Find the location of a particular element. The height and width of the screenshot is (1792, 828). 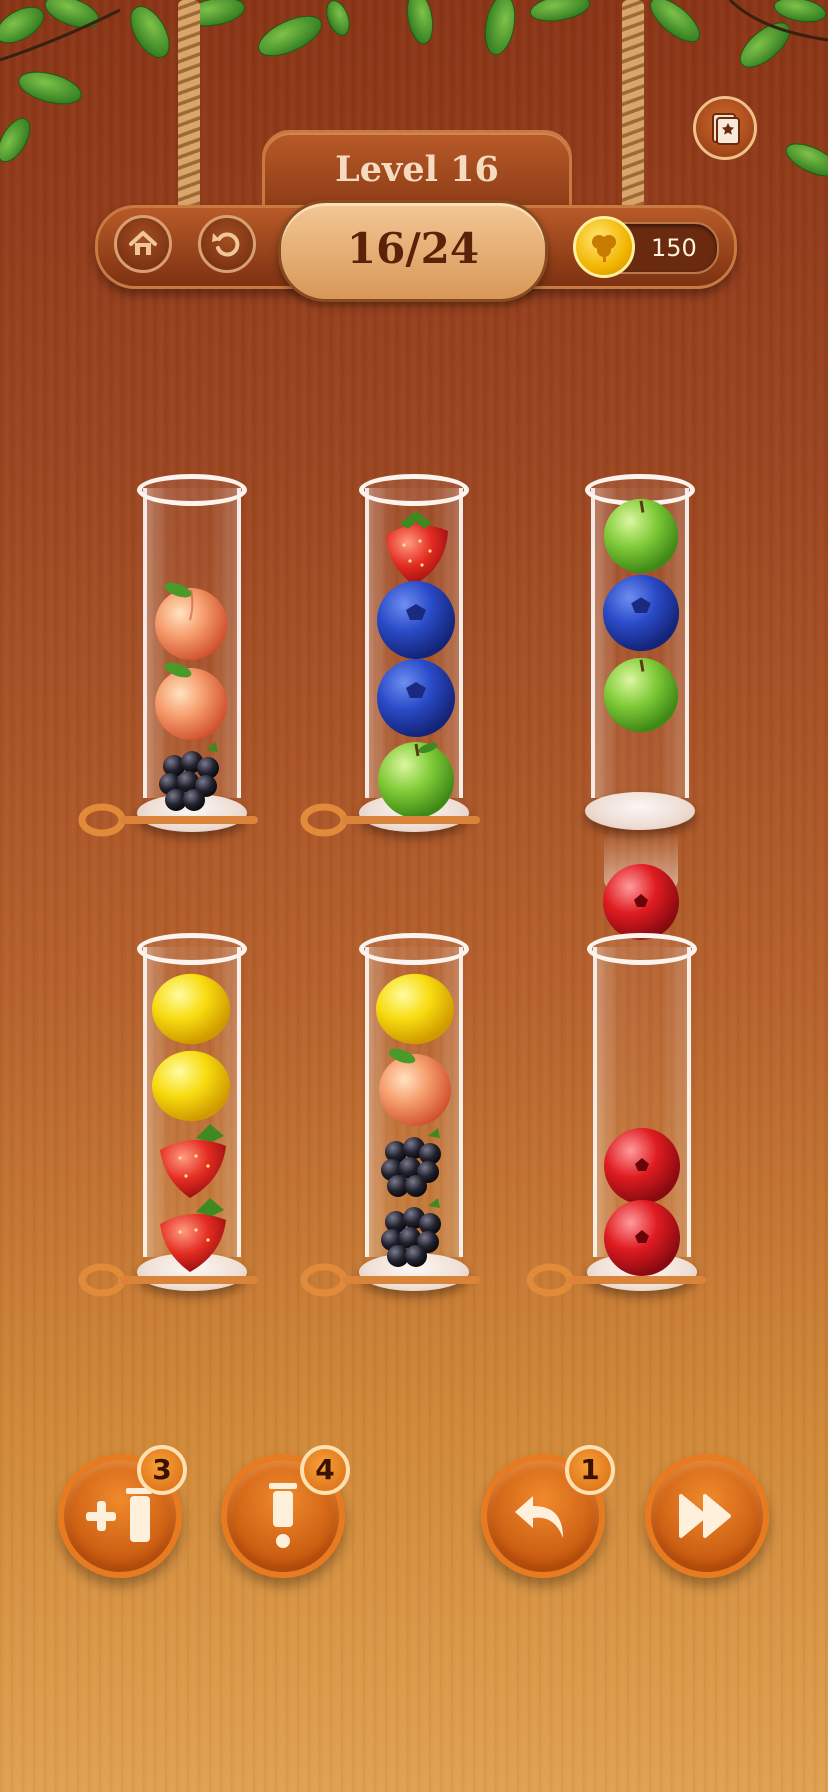

fast-forward-icon is located at coordinates (705, 1516).